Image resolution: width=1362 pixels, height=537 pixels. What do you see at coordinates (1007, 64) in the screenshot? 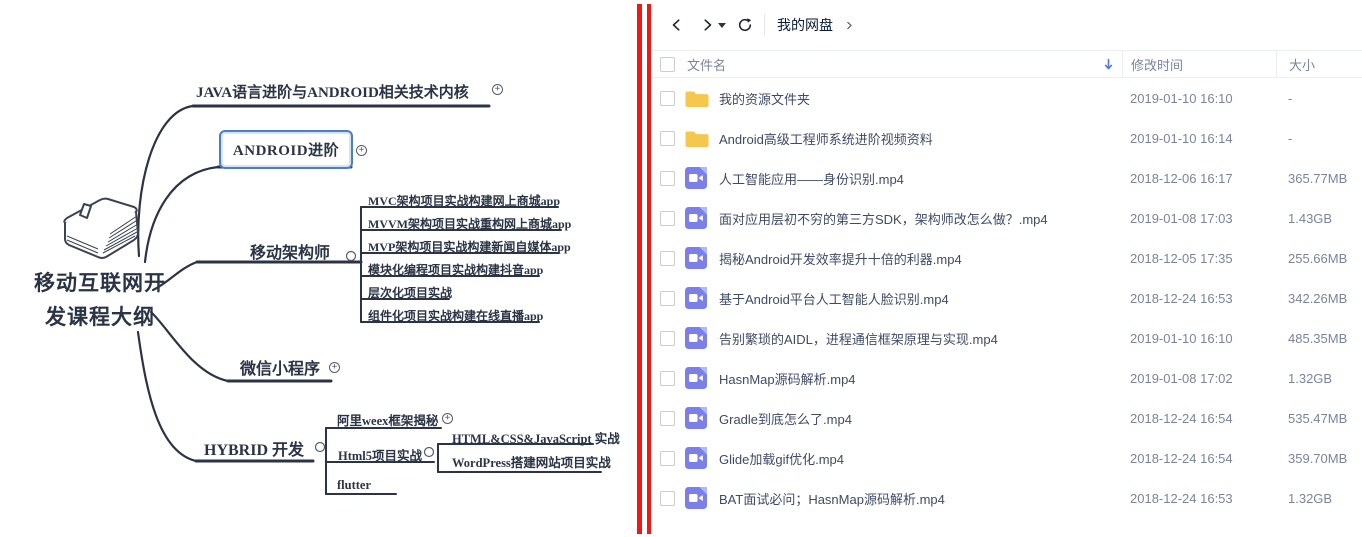
I see `list-header: 文件名 修改时间 大小` at bounding box center [1007, 64].